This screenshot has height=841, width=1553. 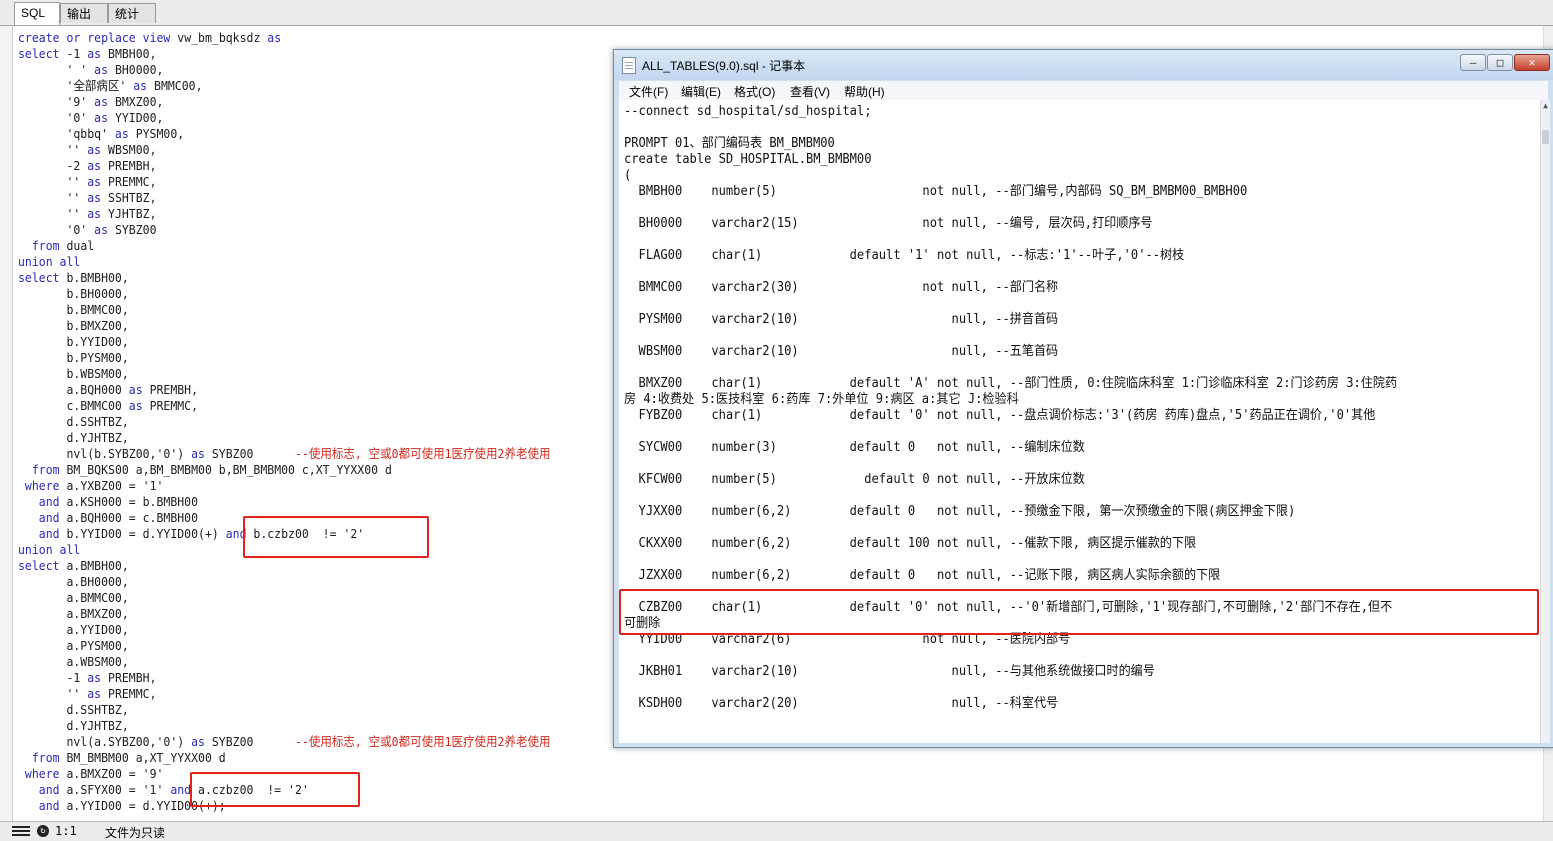 I want to click on highlight-box-czbz-definition, so click(x=1079, y=612).